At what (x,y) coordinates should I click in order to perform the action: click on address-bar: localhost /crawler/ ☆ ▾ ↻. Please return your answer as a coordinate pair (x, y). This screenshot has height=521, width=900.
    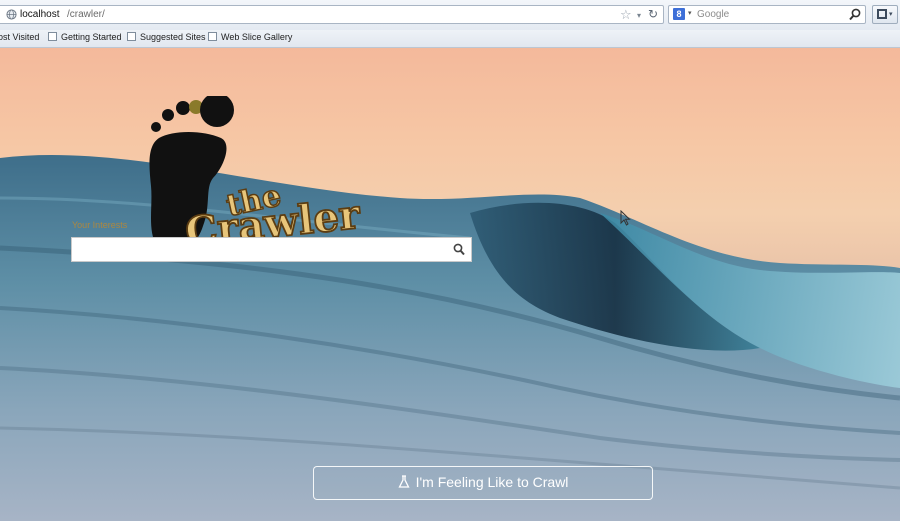
    Looking at the image, I should click on (332, 14).